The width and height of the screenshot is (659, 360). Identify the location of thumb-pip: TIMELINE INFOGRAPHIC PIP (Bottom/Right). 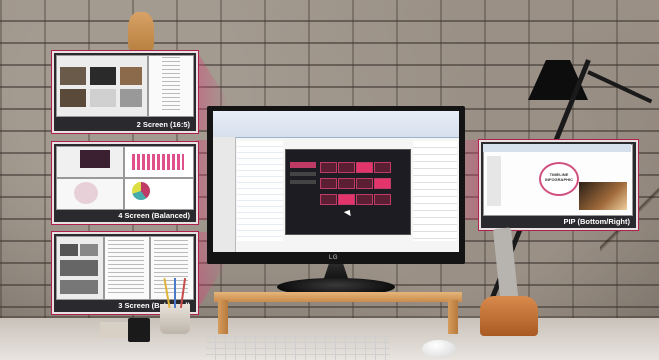
(558, 185).